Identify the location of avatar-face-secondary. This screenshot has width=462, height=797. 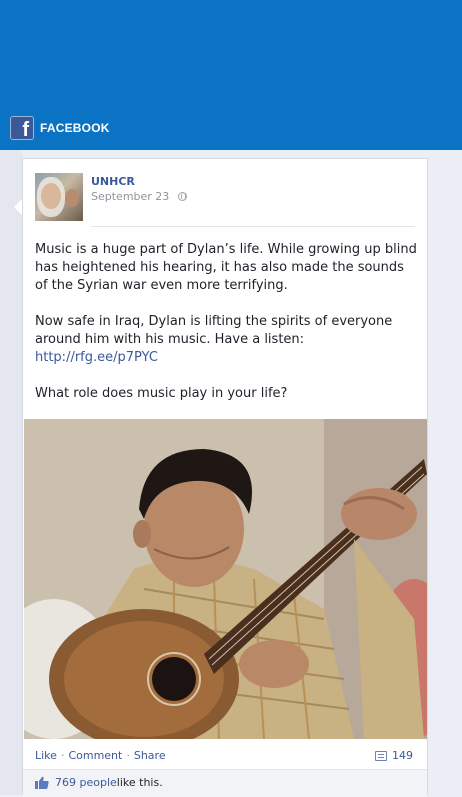
(72, 198).